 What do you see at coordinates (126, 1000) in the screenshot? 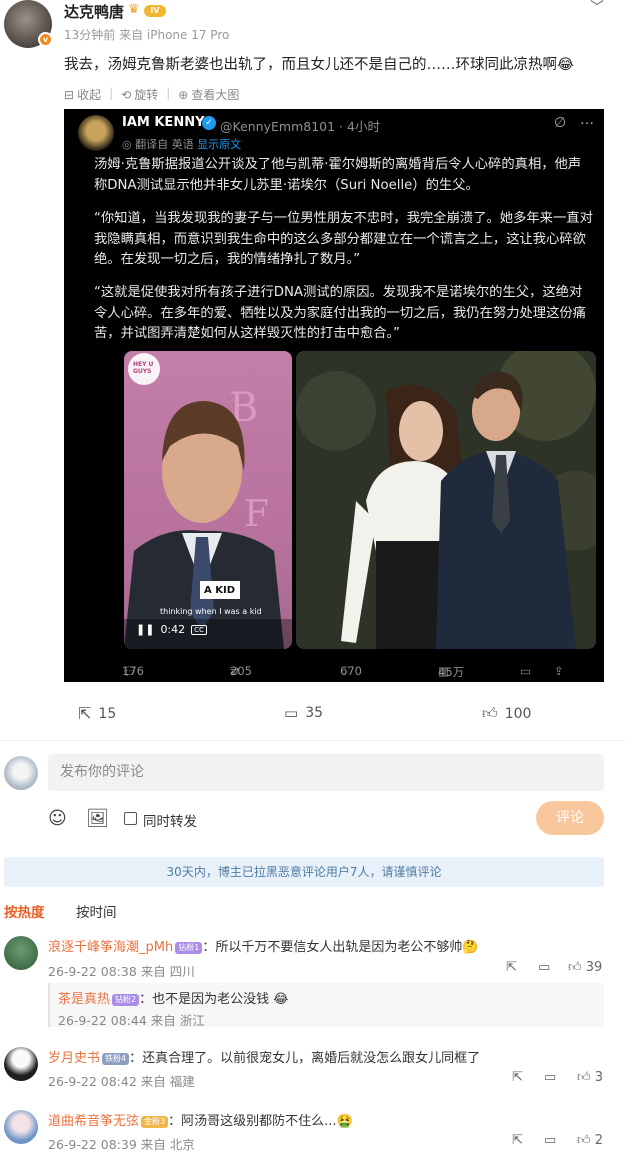
I see `fan-level-badge: 钻粉2` at bounding box center [126, 1000].